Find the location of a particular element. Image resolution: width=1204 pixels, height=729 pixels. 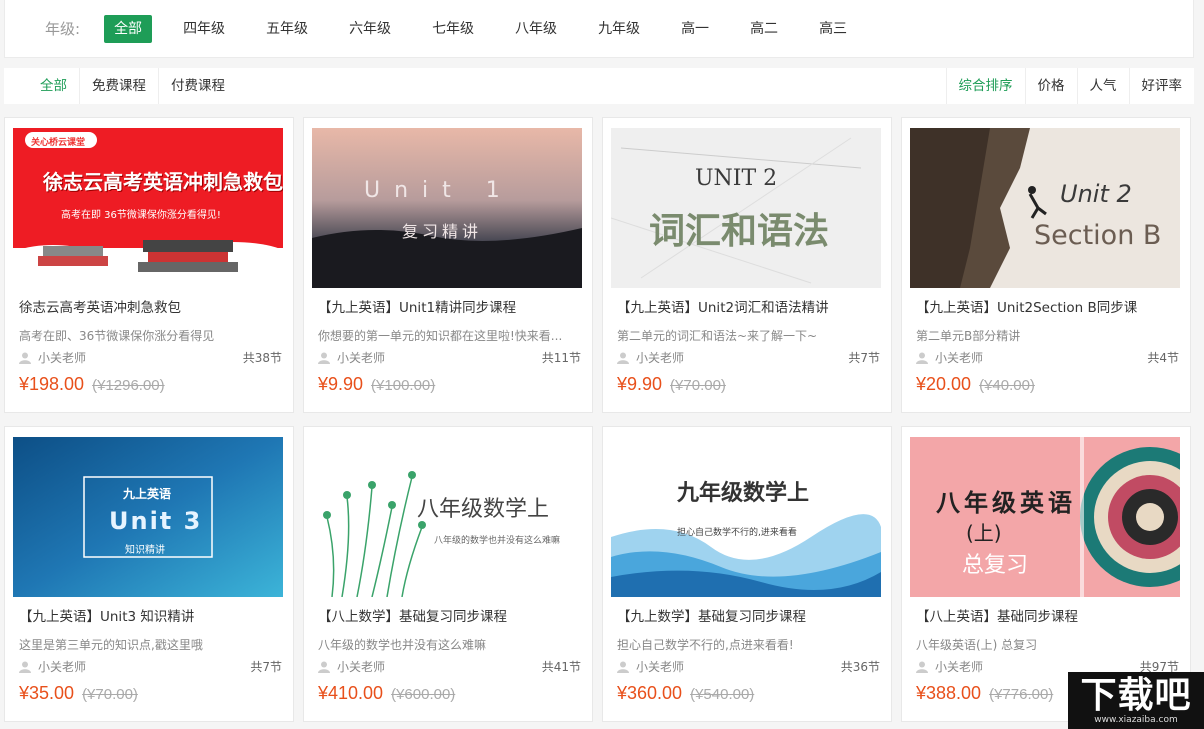

course-thumbnail: 八年级数学上 八年级的数学也并没有这么难嘛 is located at coordinates (447, 517).